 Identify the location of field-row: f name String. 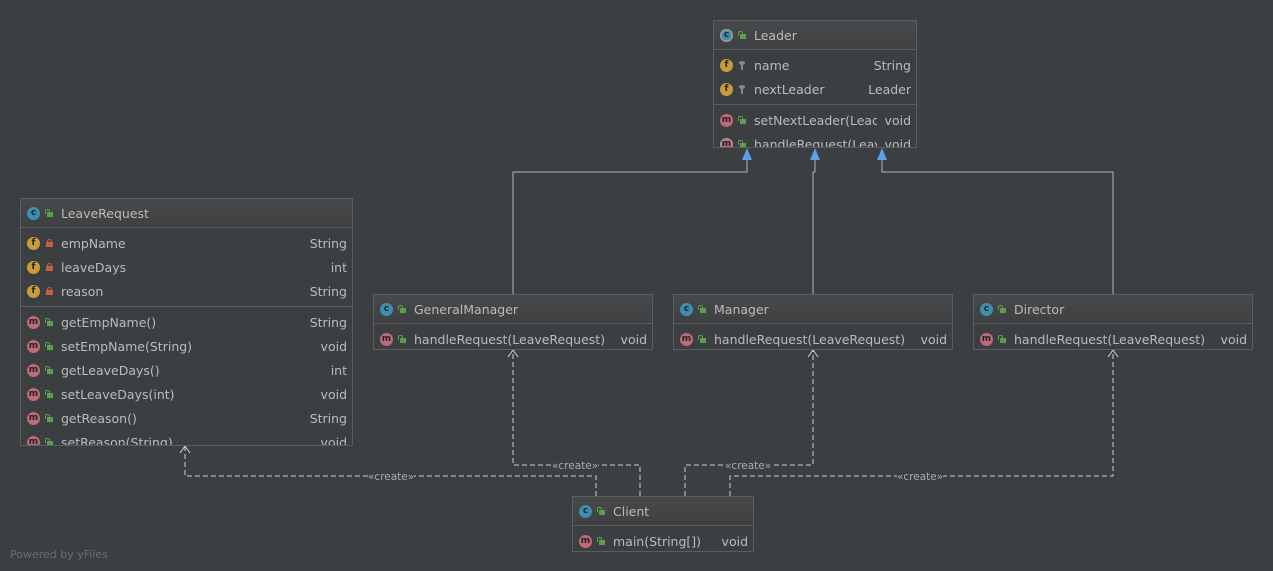
(815, 65).